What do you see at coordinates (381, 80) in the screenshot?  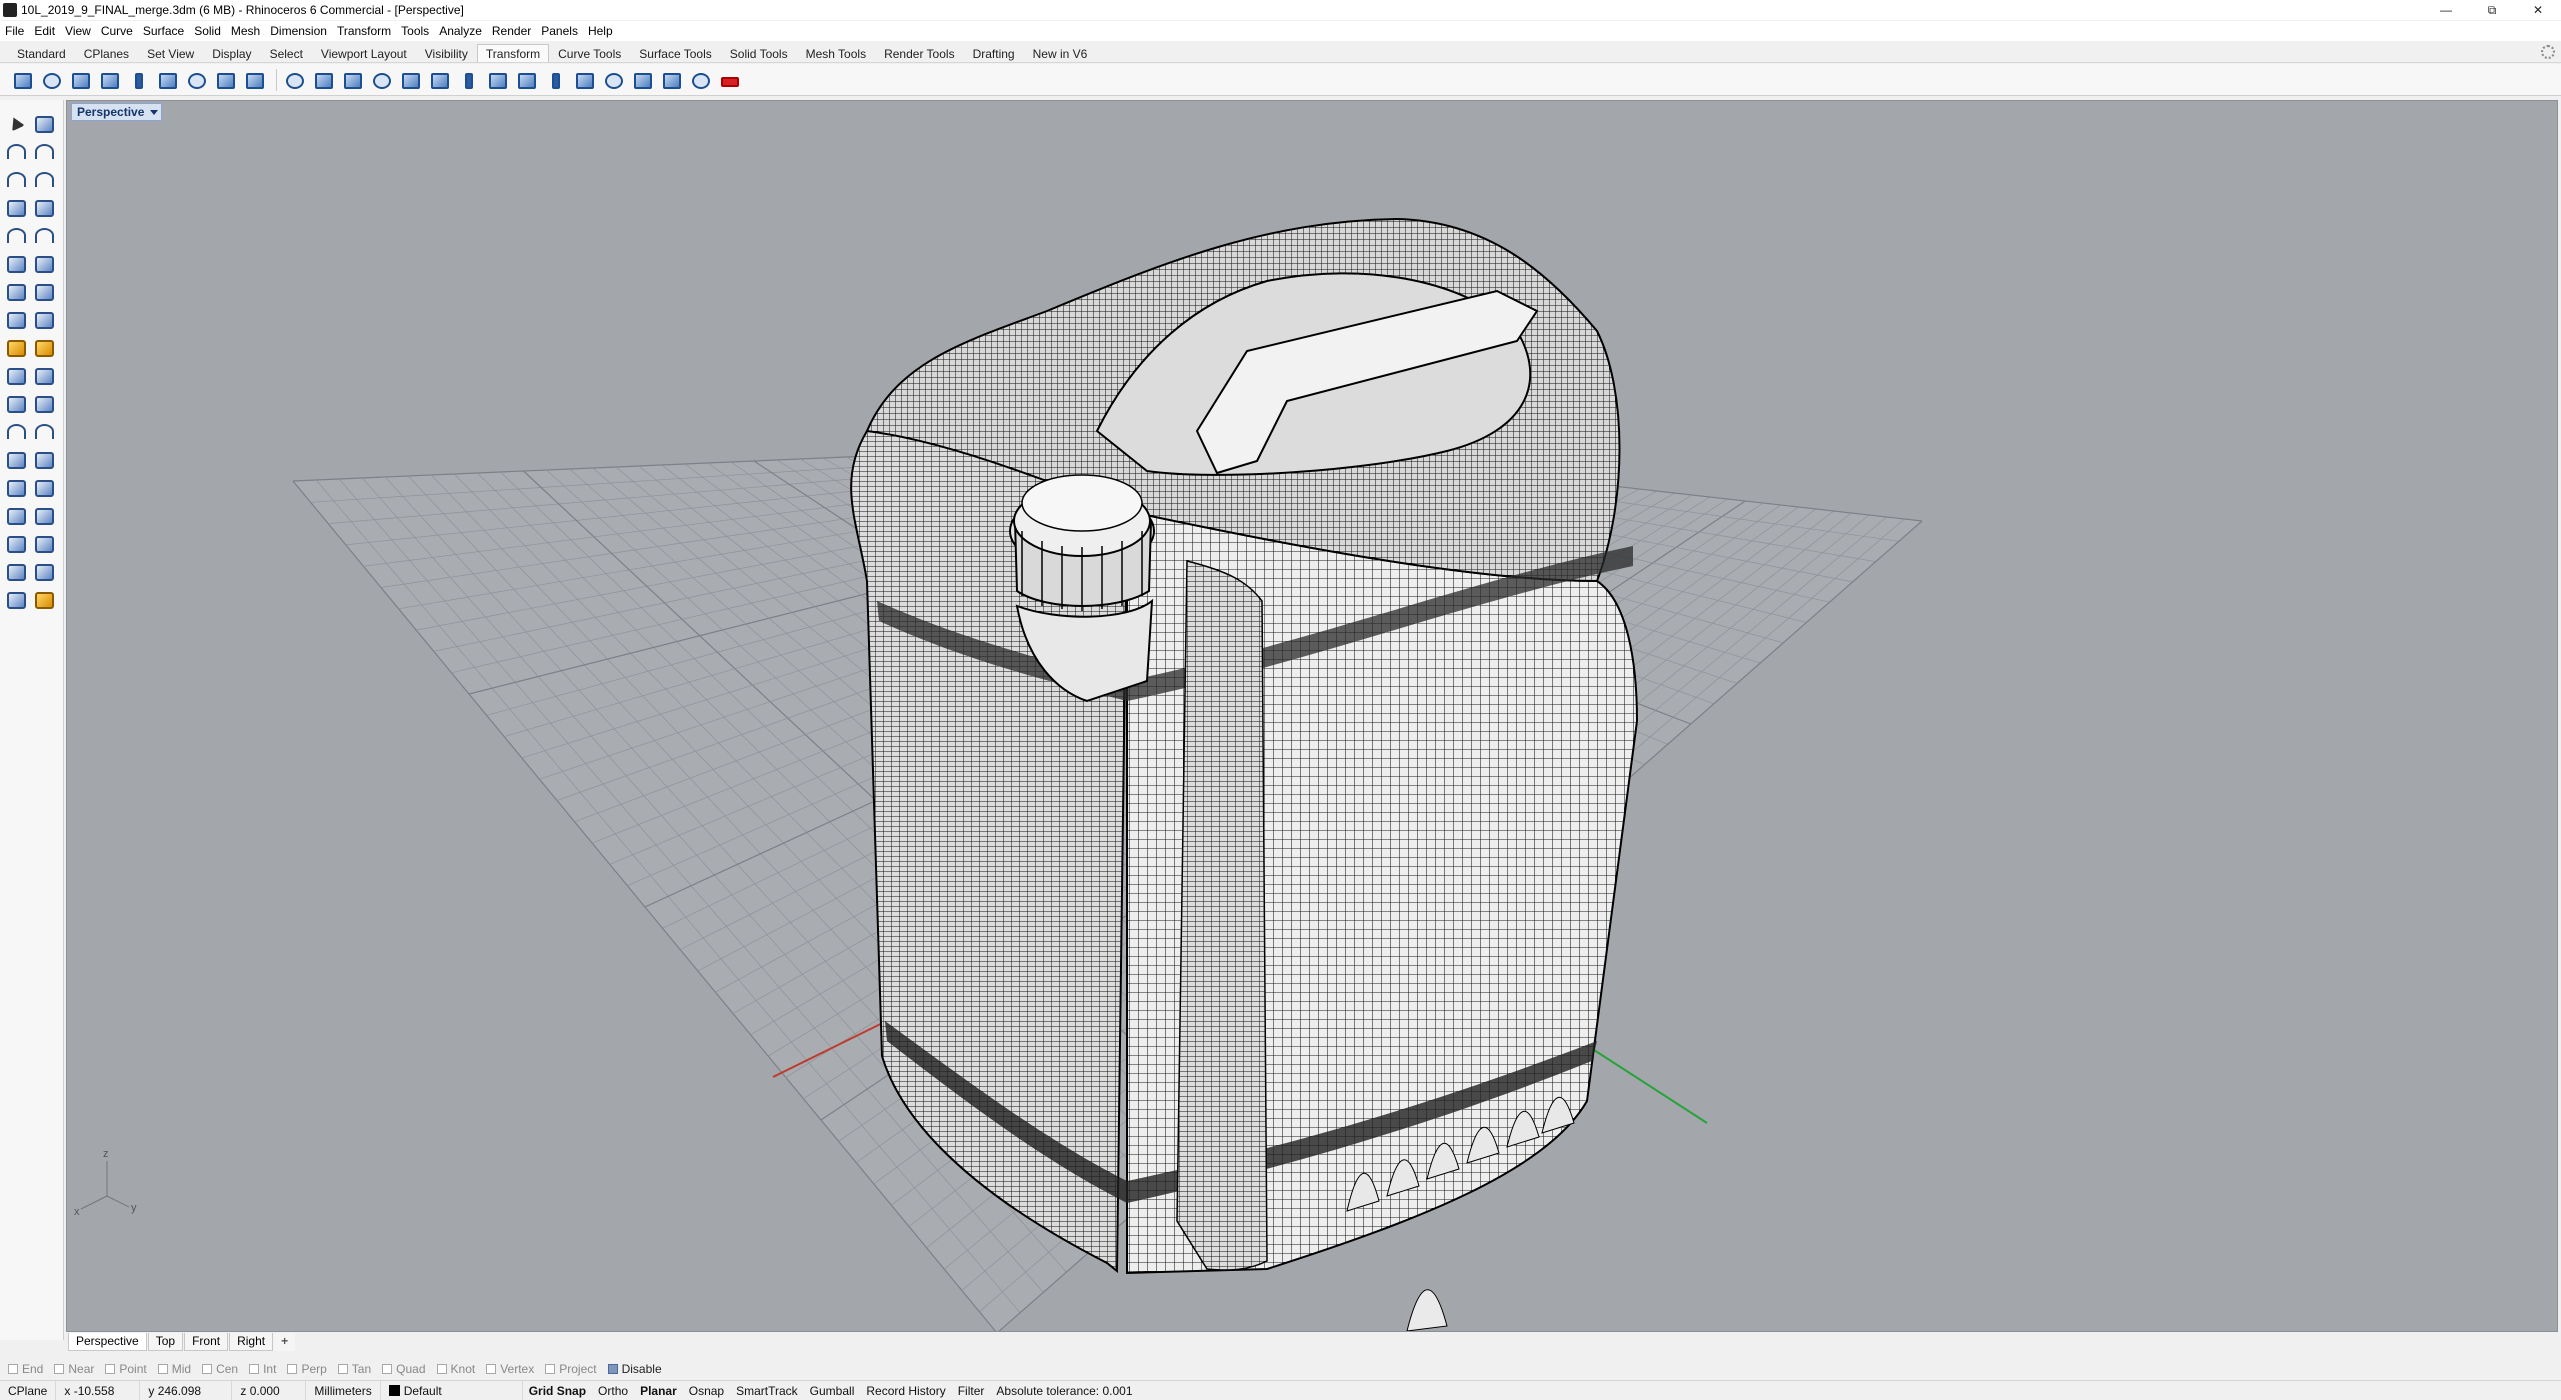 I see `array-polar-icon` at bounding box center [381, 80].